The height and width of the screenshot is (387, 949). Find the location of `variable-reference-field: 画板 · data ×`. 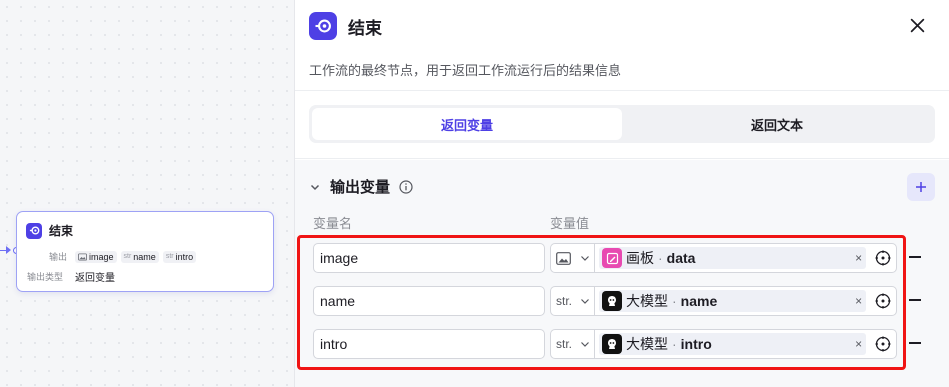

variable-reference-field: 画板 · data × is located at coordinates (745, 258).